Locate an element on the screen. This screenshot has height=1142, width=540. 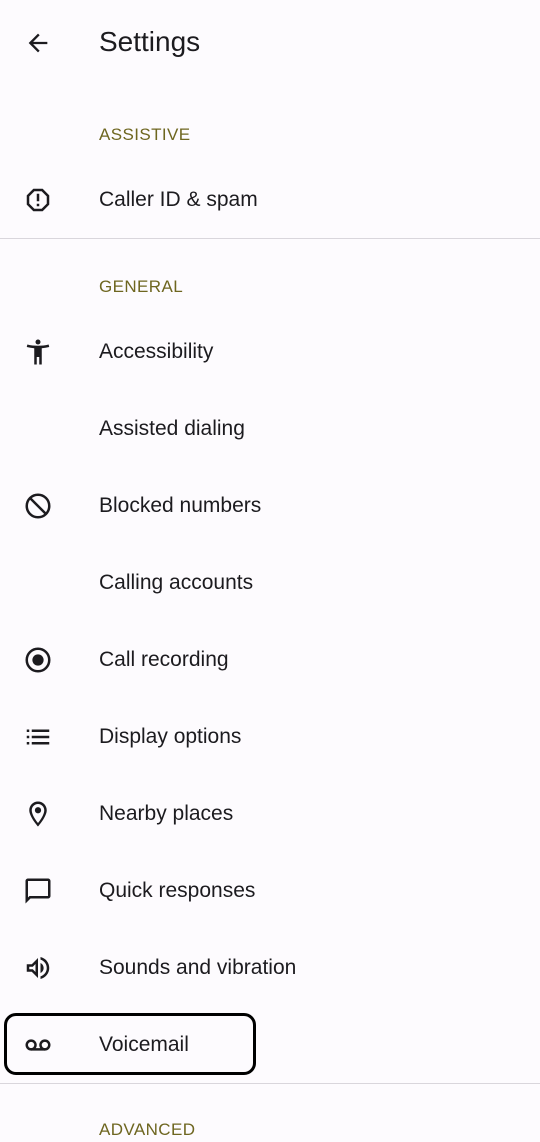
settings-item-label: Assisted dialing is located at coordinates (172, 428).